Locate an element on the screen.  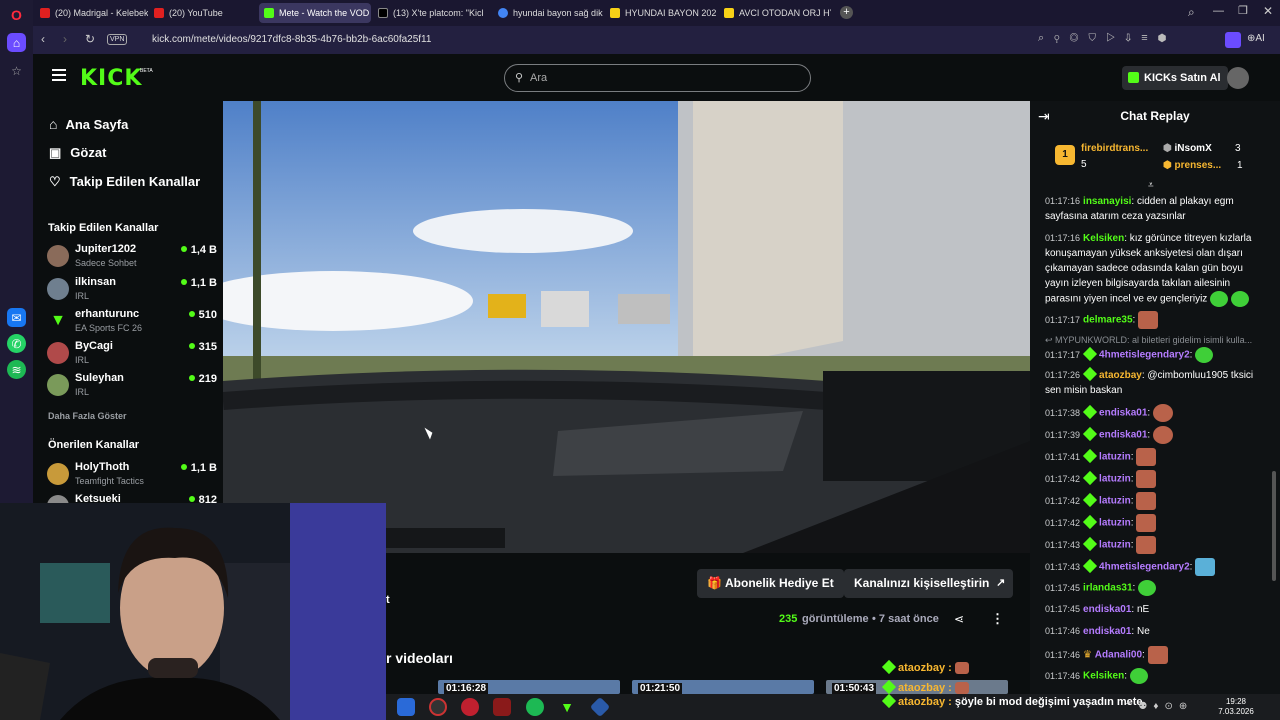
nav-label: Takip Edilen Kanallar is located at coordinates (135, 181).